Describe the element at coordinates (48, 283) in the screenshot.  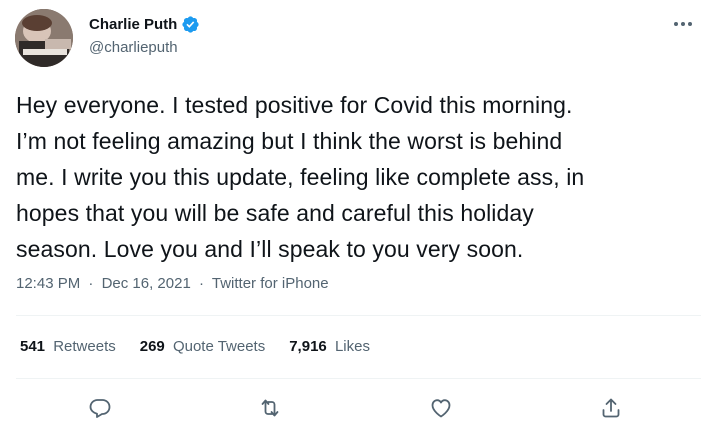
I see `tweet-time: 12:43 PM` at that location.